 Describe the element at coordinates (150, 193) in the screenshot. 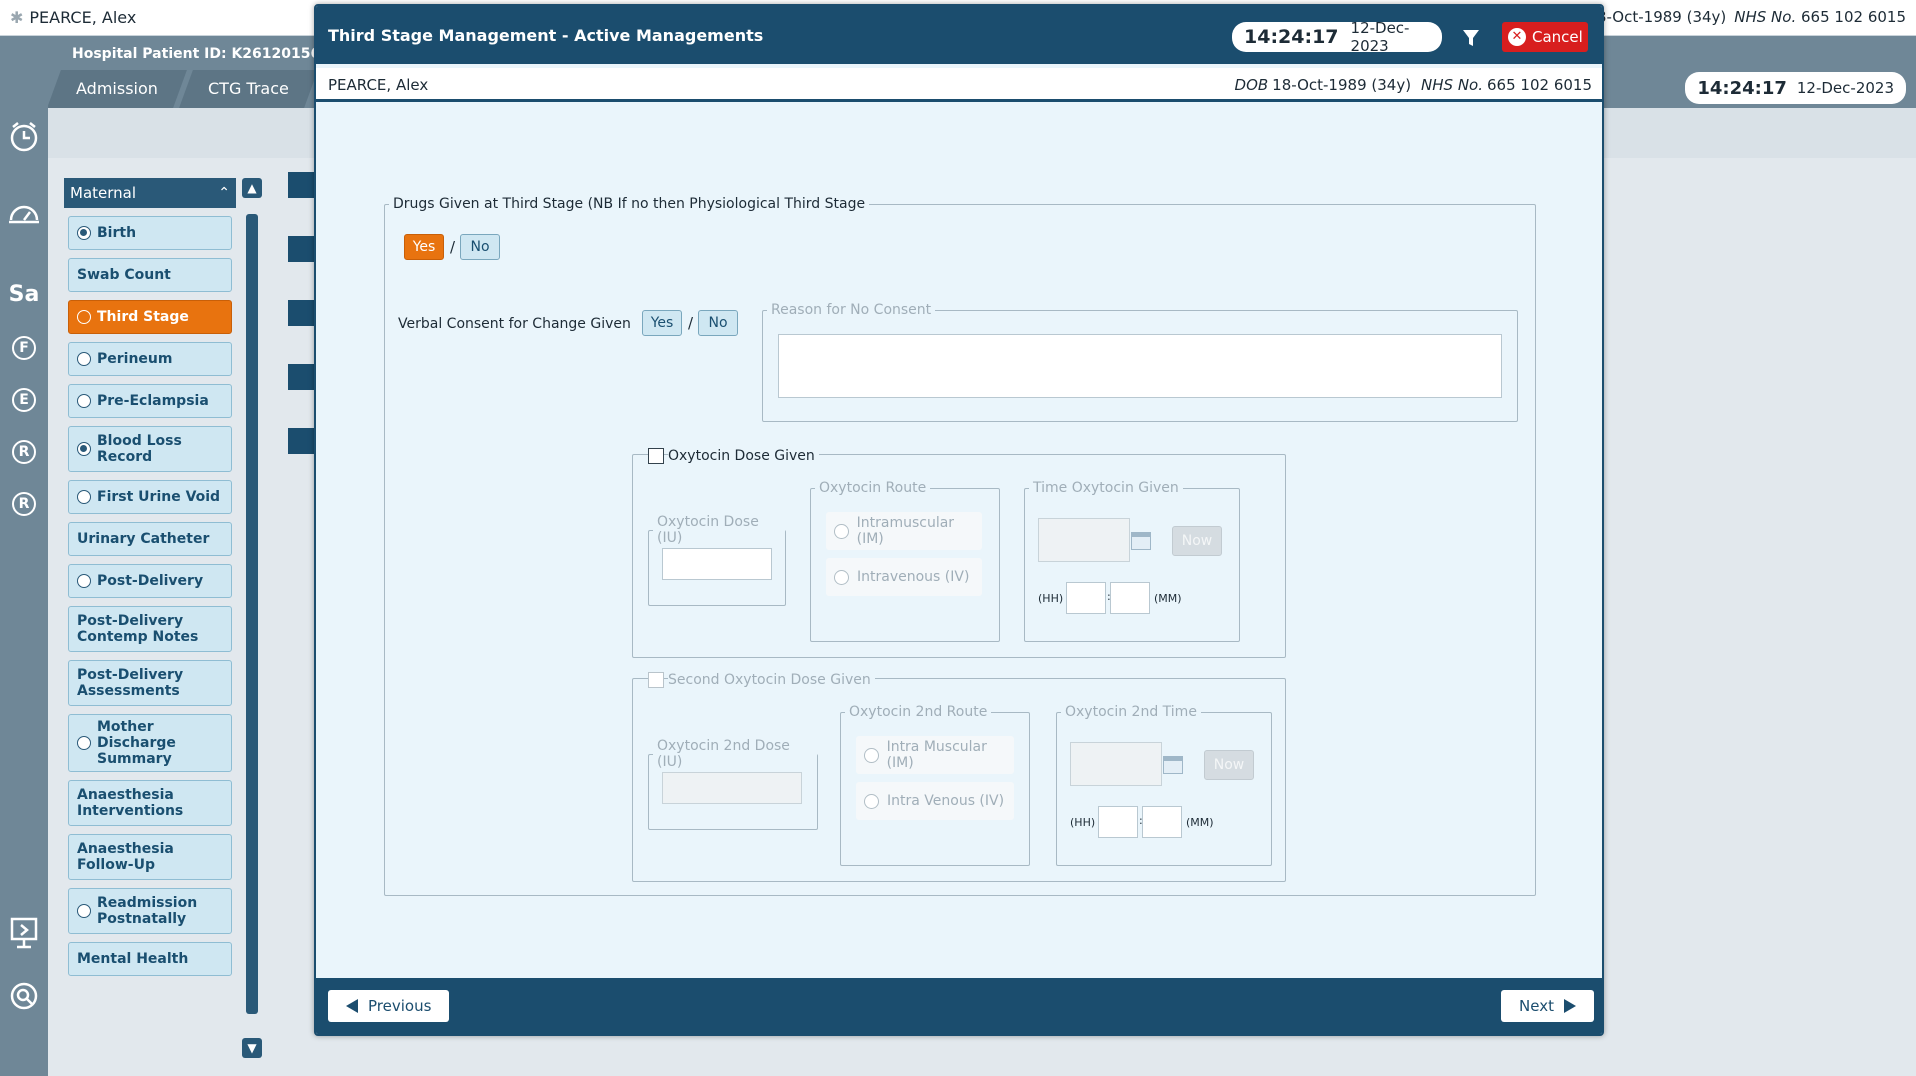

I see `sidebar-header: Maternal ⌃` at that location.